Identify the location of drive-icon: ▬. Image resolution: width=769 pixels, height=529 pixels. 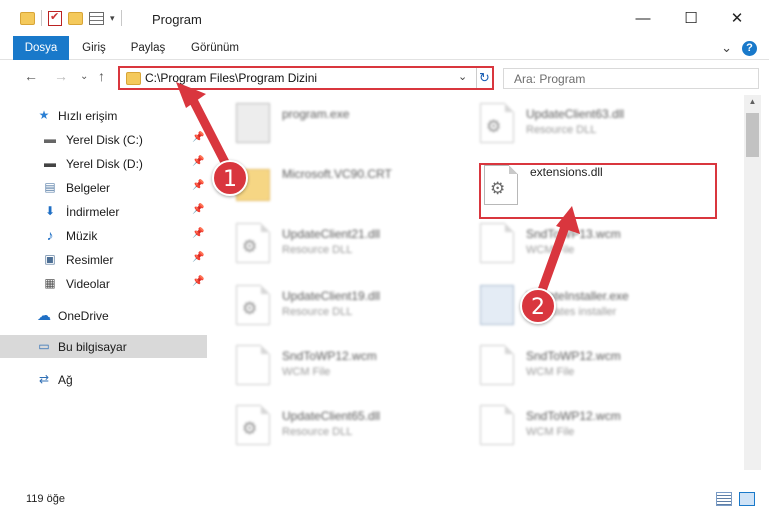
(50, 139).